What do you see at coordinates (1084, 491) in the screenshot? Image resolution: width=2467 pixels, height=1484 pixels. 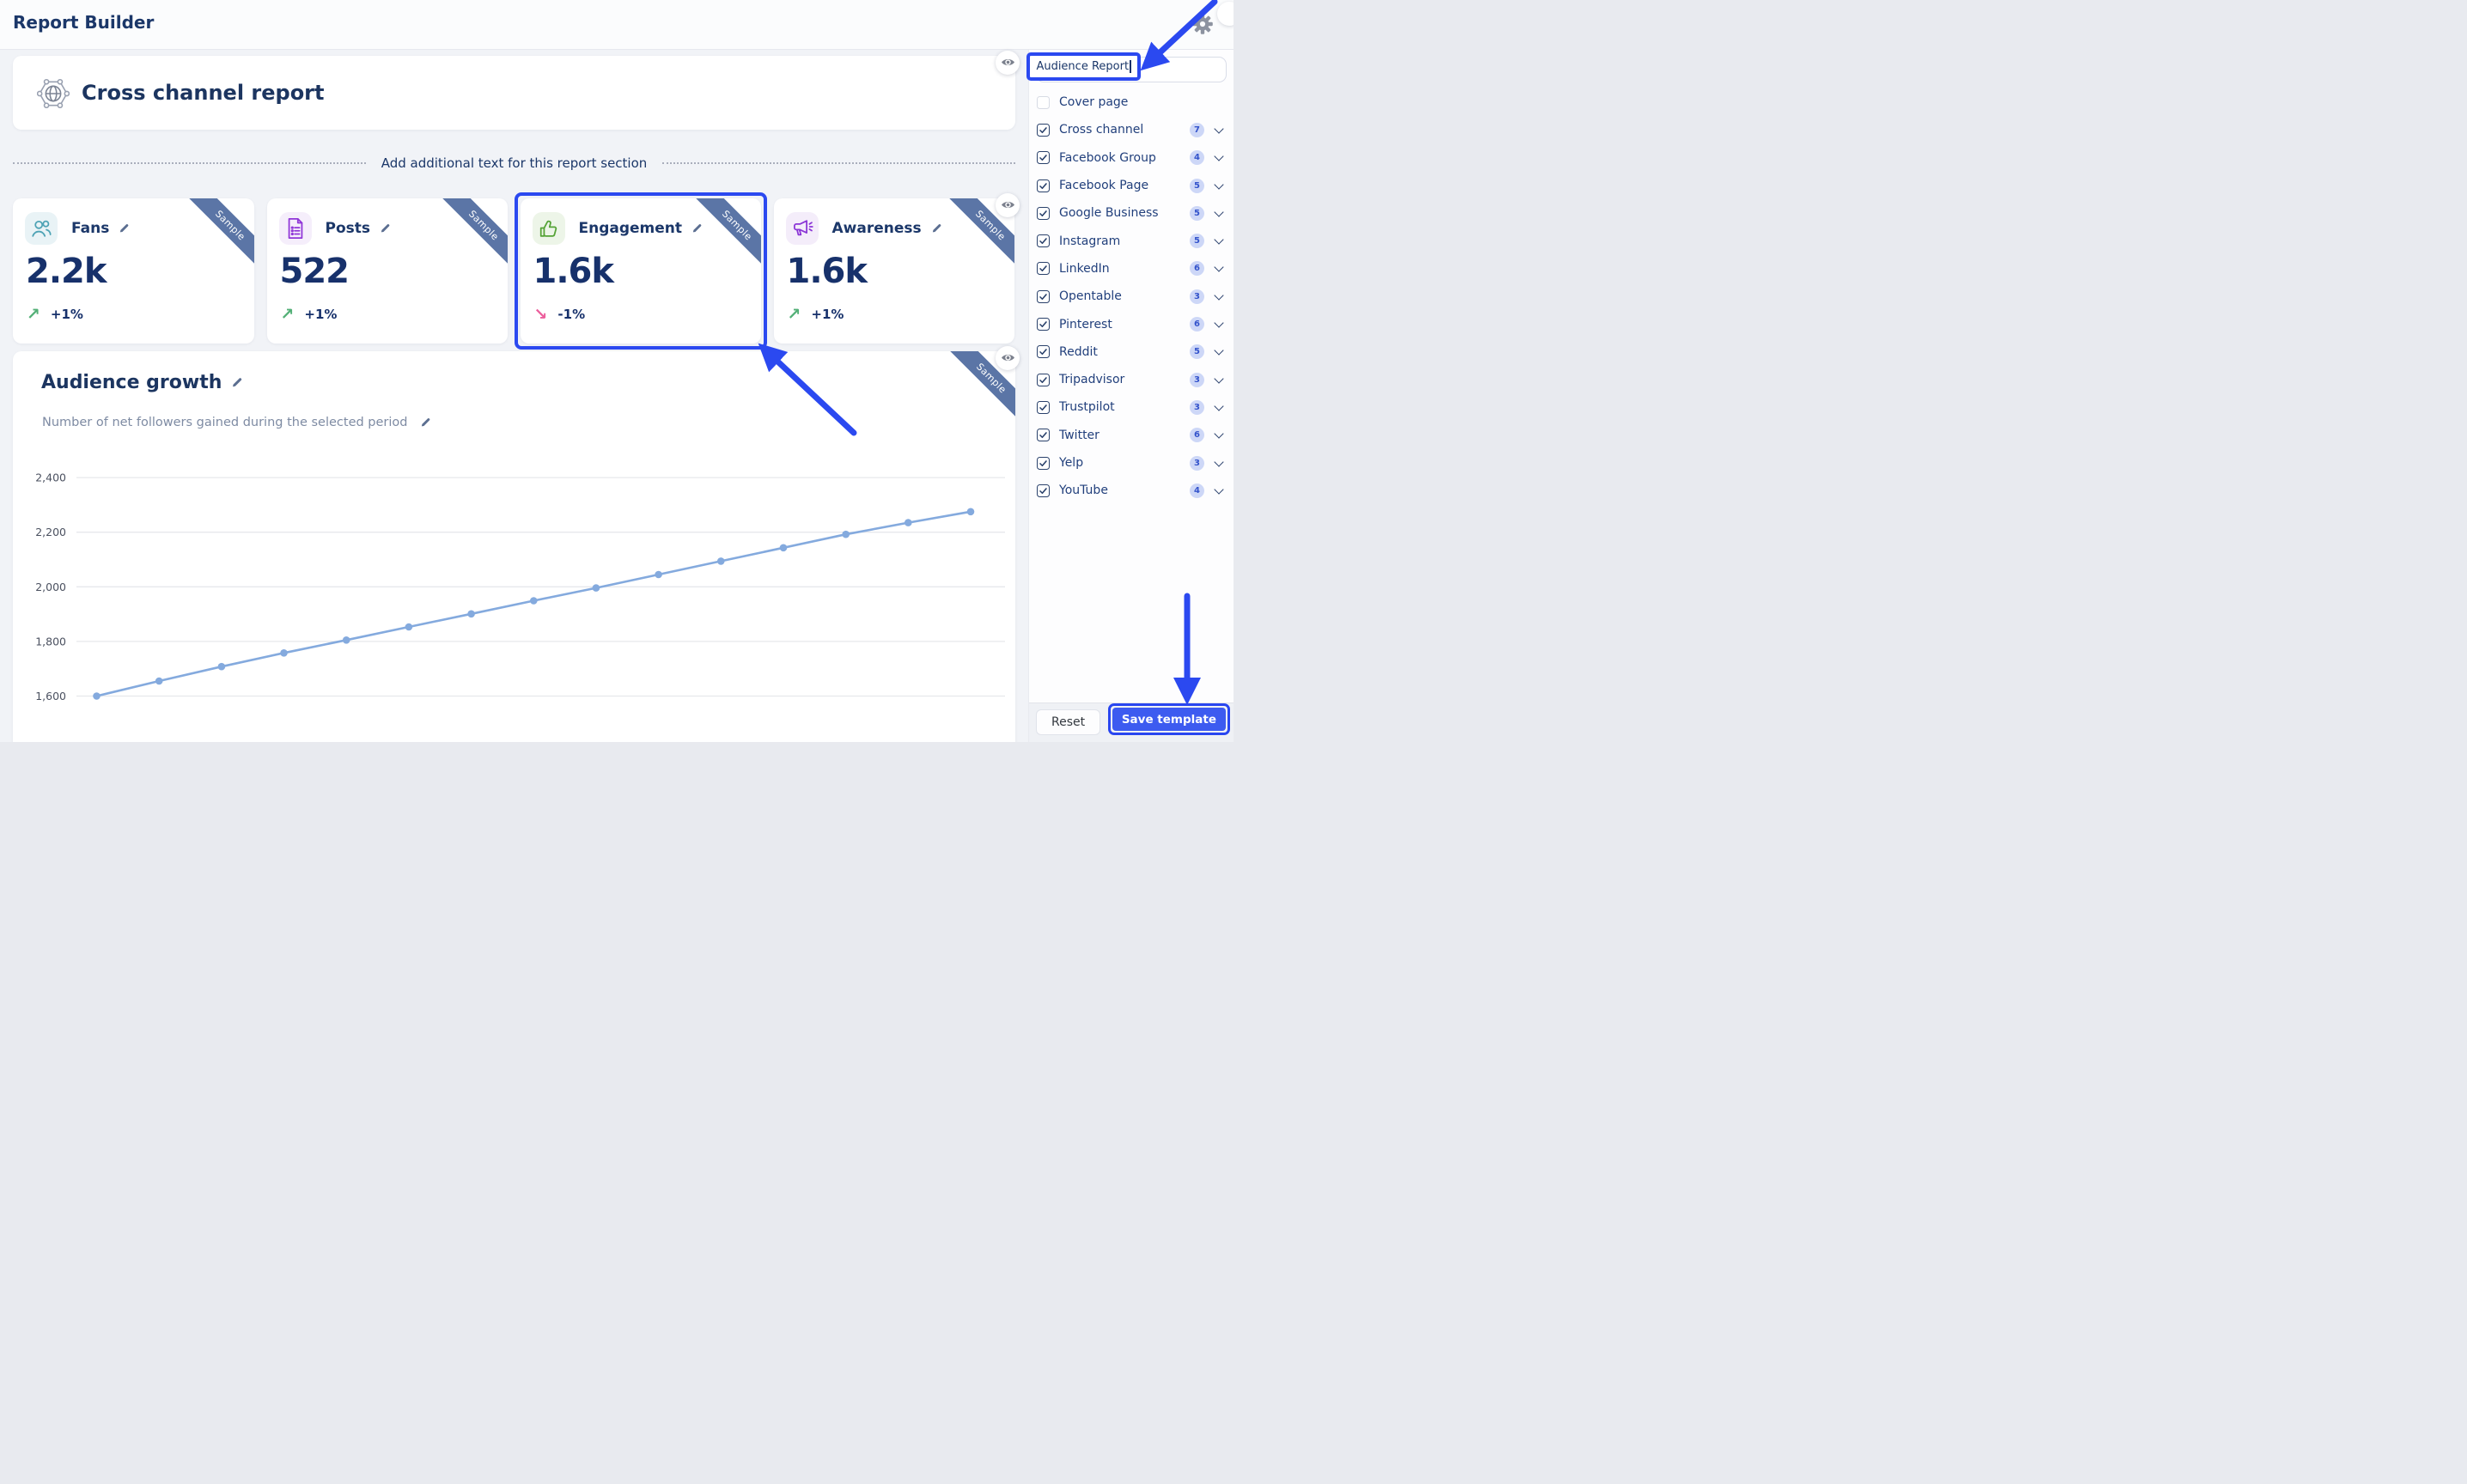 I see `sidebar-item-label: YouTube` at bounding box center [1084, 491].